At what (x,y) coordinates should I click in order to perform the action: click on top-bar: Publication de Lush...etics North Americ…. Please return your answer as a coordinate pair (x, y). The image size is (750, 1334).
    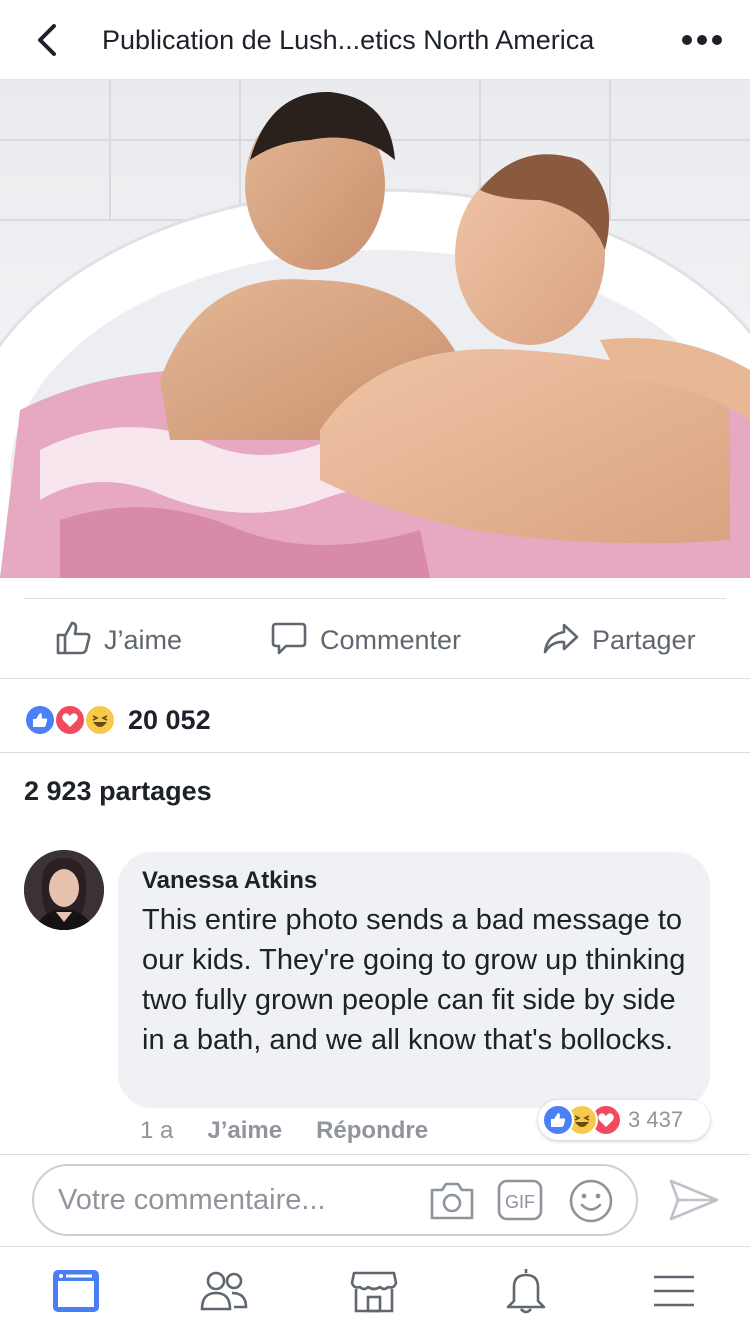
    Looking at the image, I should click on (375, 40).